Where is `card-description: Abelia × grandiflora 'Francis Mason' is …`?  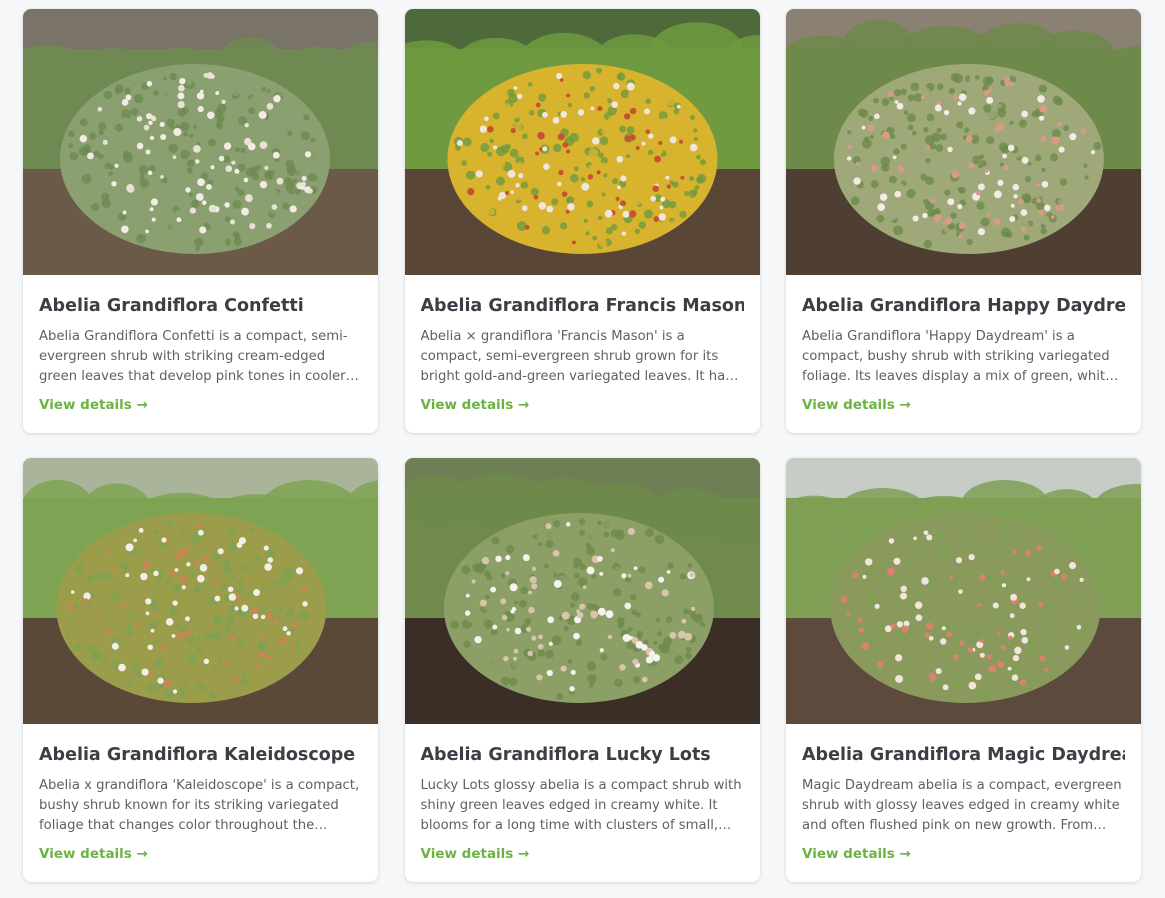 card-description: Abelia × grandiflora 'Francis Mason' is … is located at coordinates (576, 356).